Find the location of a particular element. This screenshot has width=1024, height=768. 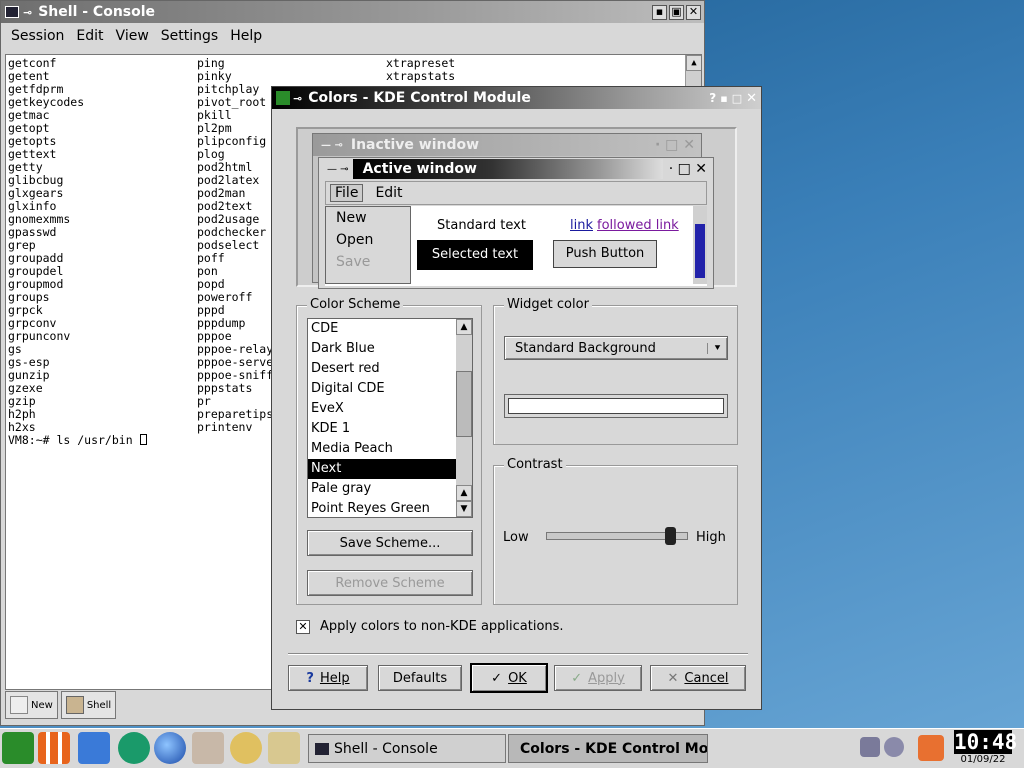

preview-menu-file: File is located at coordinates (347, 193).